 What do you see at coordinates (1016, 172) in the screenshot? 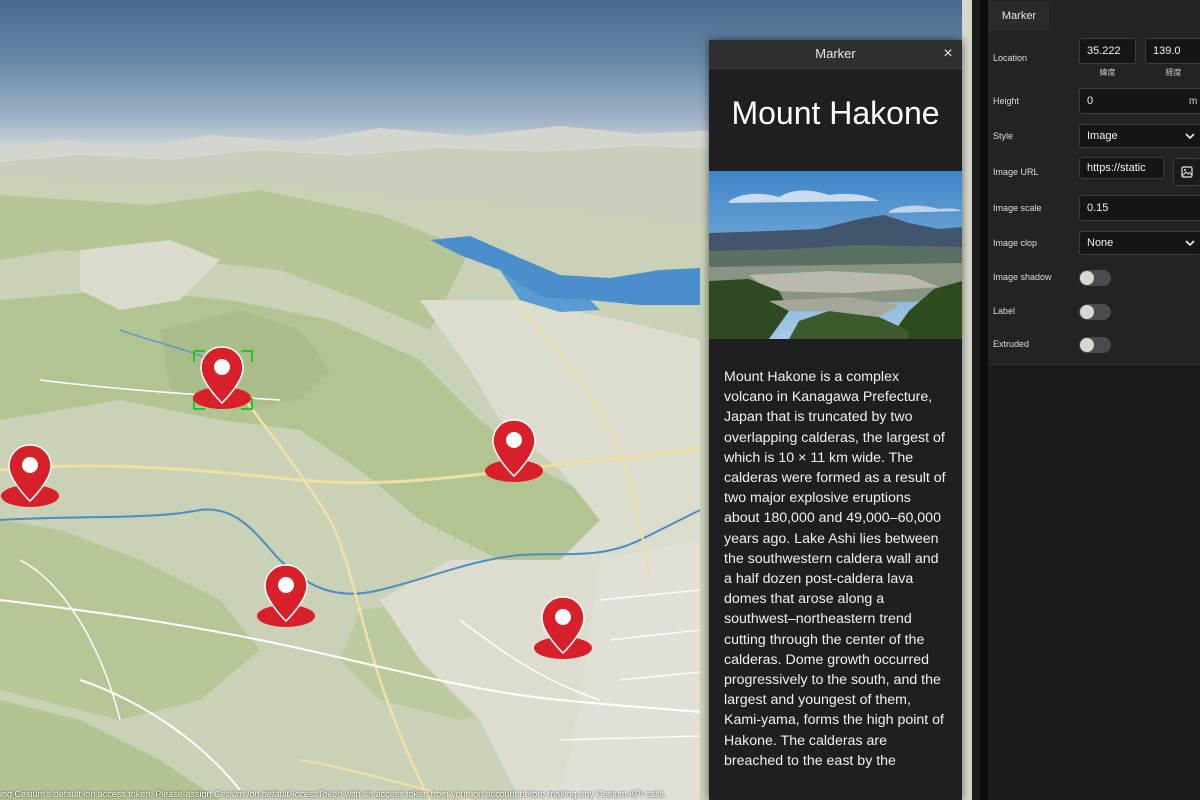
I see `image-url-label: Image URL` at bounding box center [1016, 172].